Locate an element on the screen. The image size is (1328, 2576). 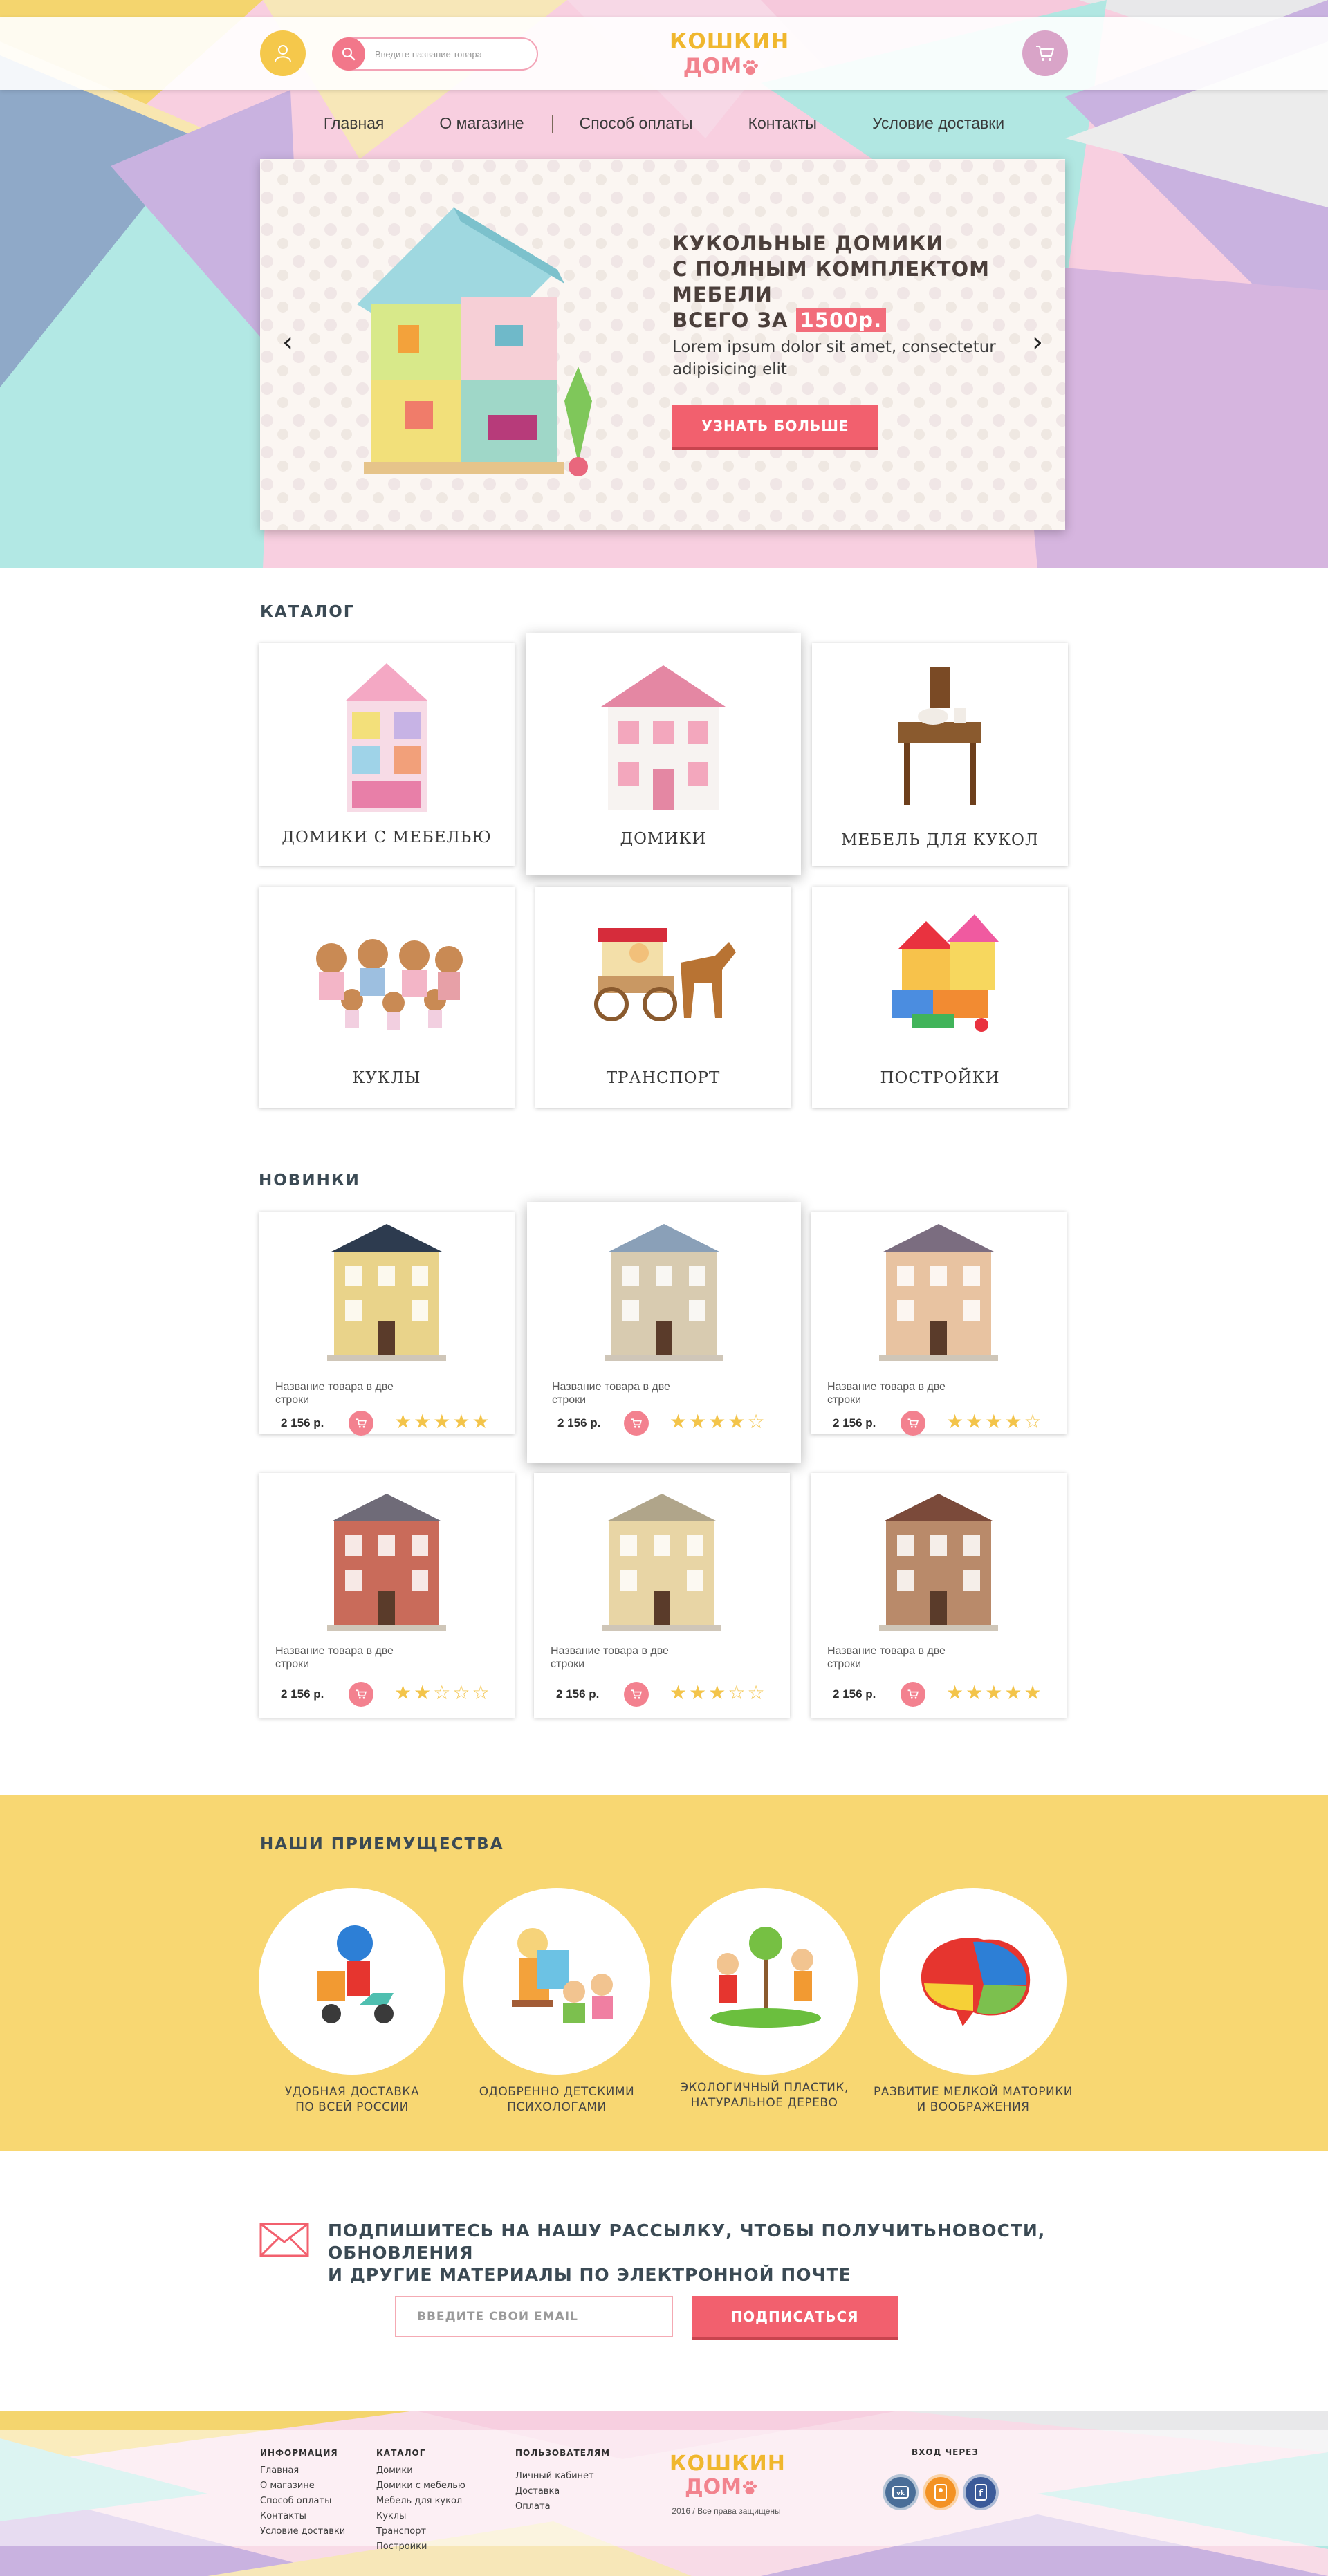
footer-link: Постройки is located at coordinates (420, 2547).